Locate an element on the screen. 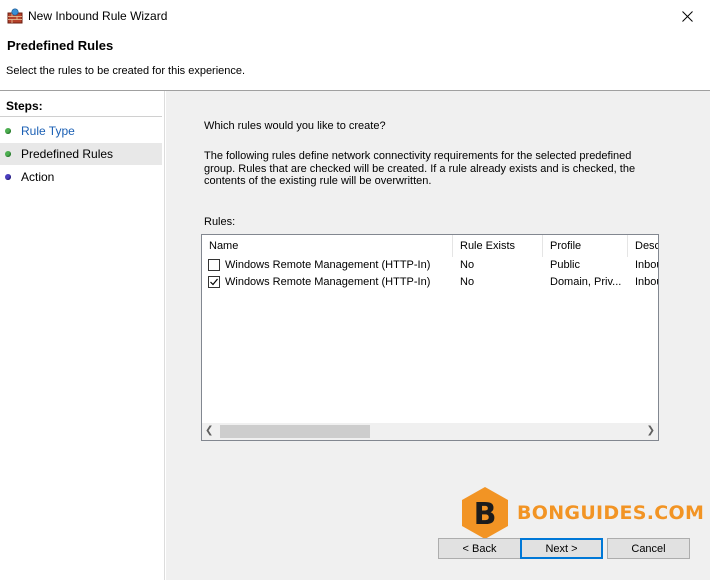  column-header-description: Desc is located at coordinates (643, 246).